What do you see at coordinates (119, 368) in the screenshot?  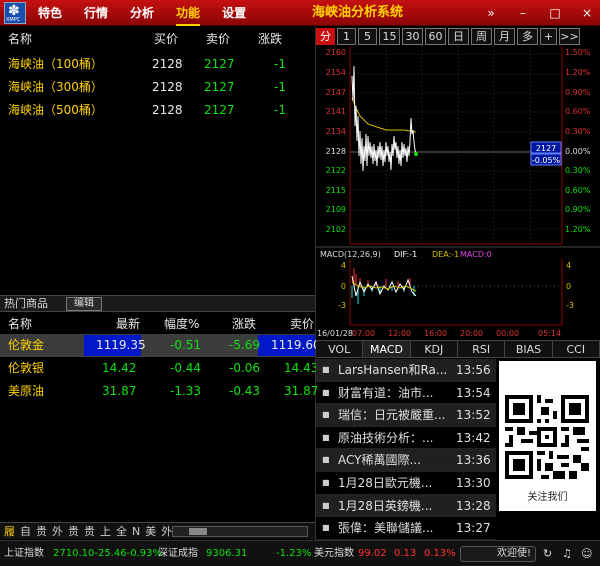 I see `last-value: 14.42` at bounding box center [119, 368].